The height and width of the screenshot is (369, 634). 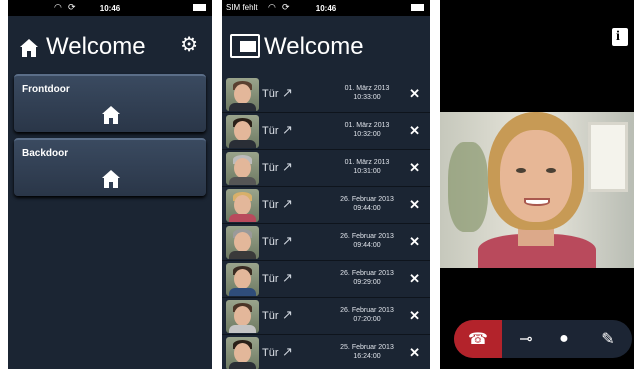 I want to click on row-timestamp: 01. März 2013 10:31:00, so click(x=367, y=167).